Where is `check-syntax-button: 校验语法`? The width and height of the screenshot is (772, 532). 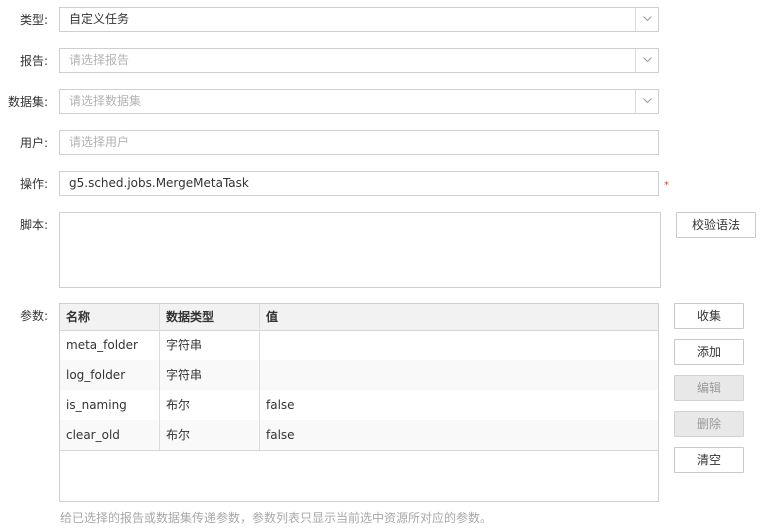
check-syntax-button: 校验语法 is located at coordinates (716, 225).